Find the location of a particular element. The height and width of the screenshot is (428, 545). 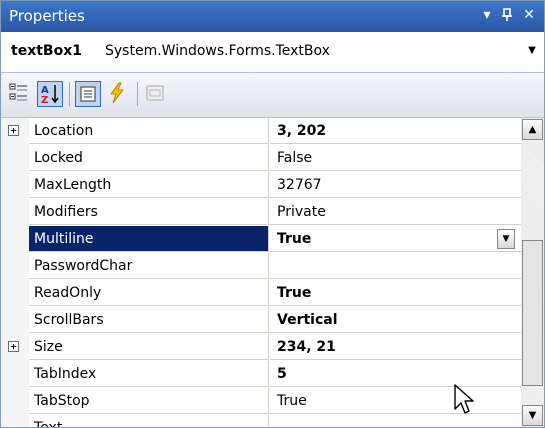

property-pages-icon is located at coordinates (156, 94).